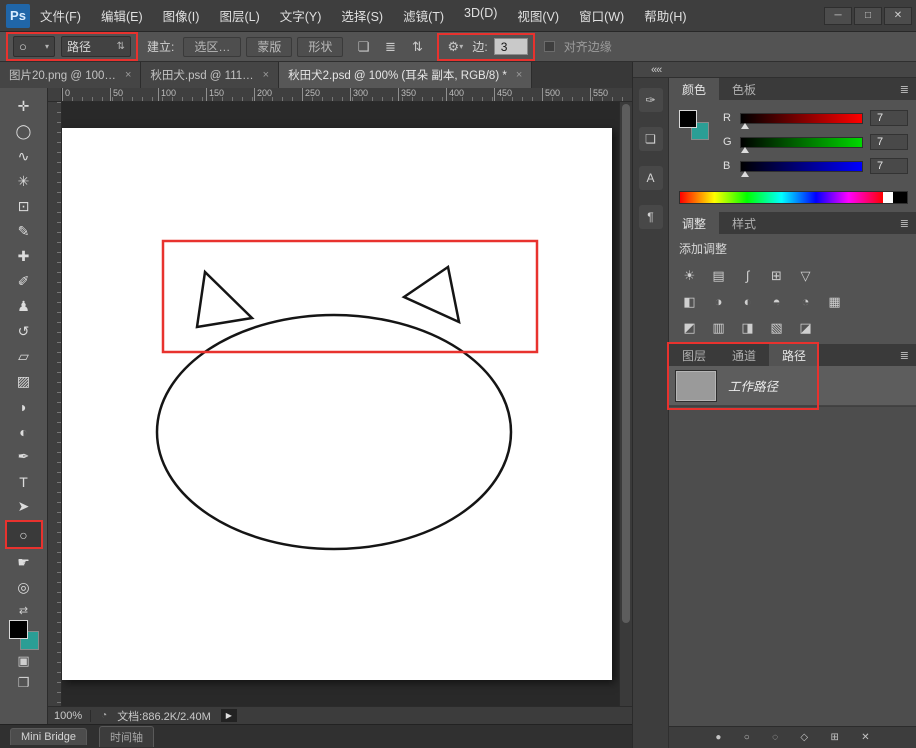 The image size is (916, 748). Describe the element at coordinates (71, 75) in the screenshot. I see `document-tab-1: 图片20.png @ 100… ×` at that location.